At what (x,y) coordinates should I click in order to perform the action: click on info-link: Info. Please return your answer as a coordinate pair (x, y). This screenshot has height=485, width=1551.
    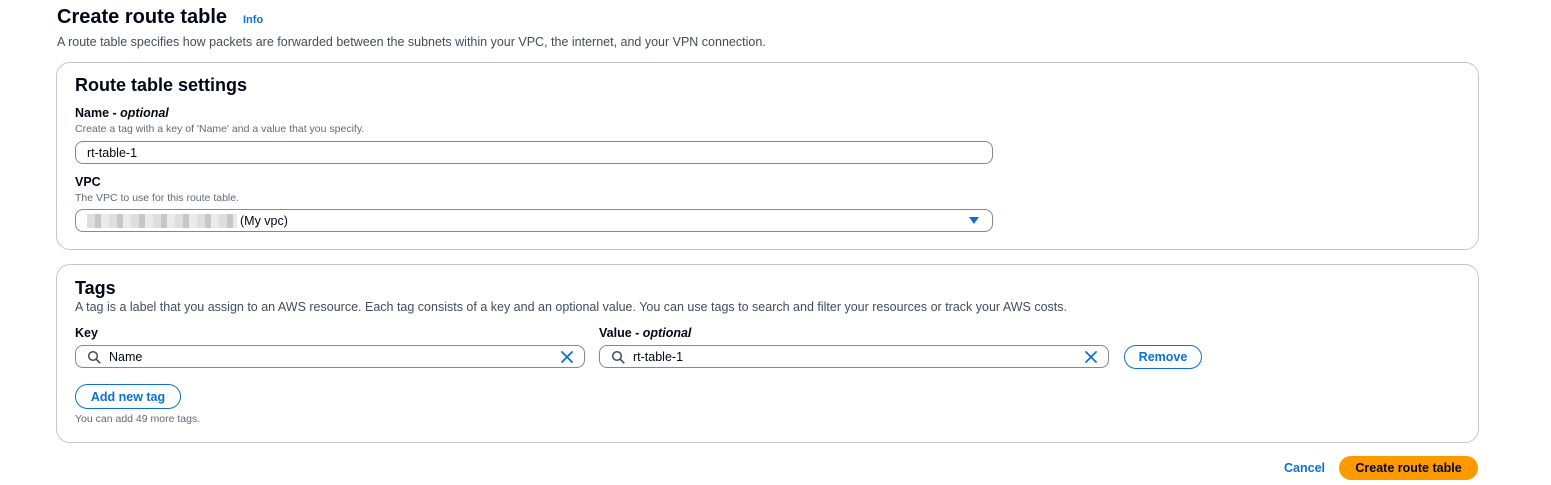
    Looking at the image, I should click on (253, 20).